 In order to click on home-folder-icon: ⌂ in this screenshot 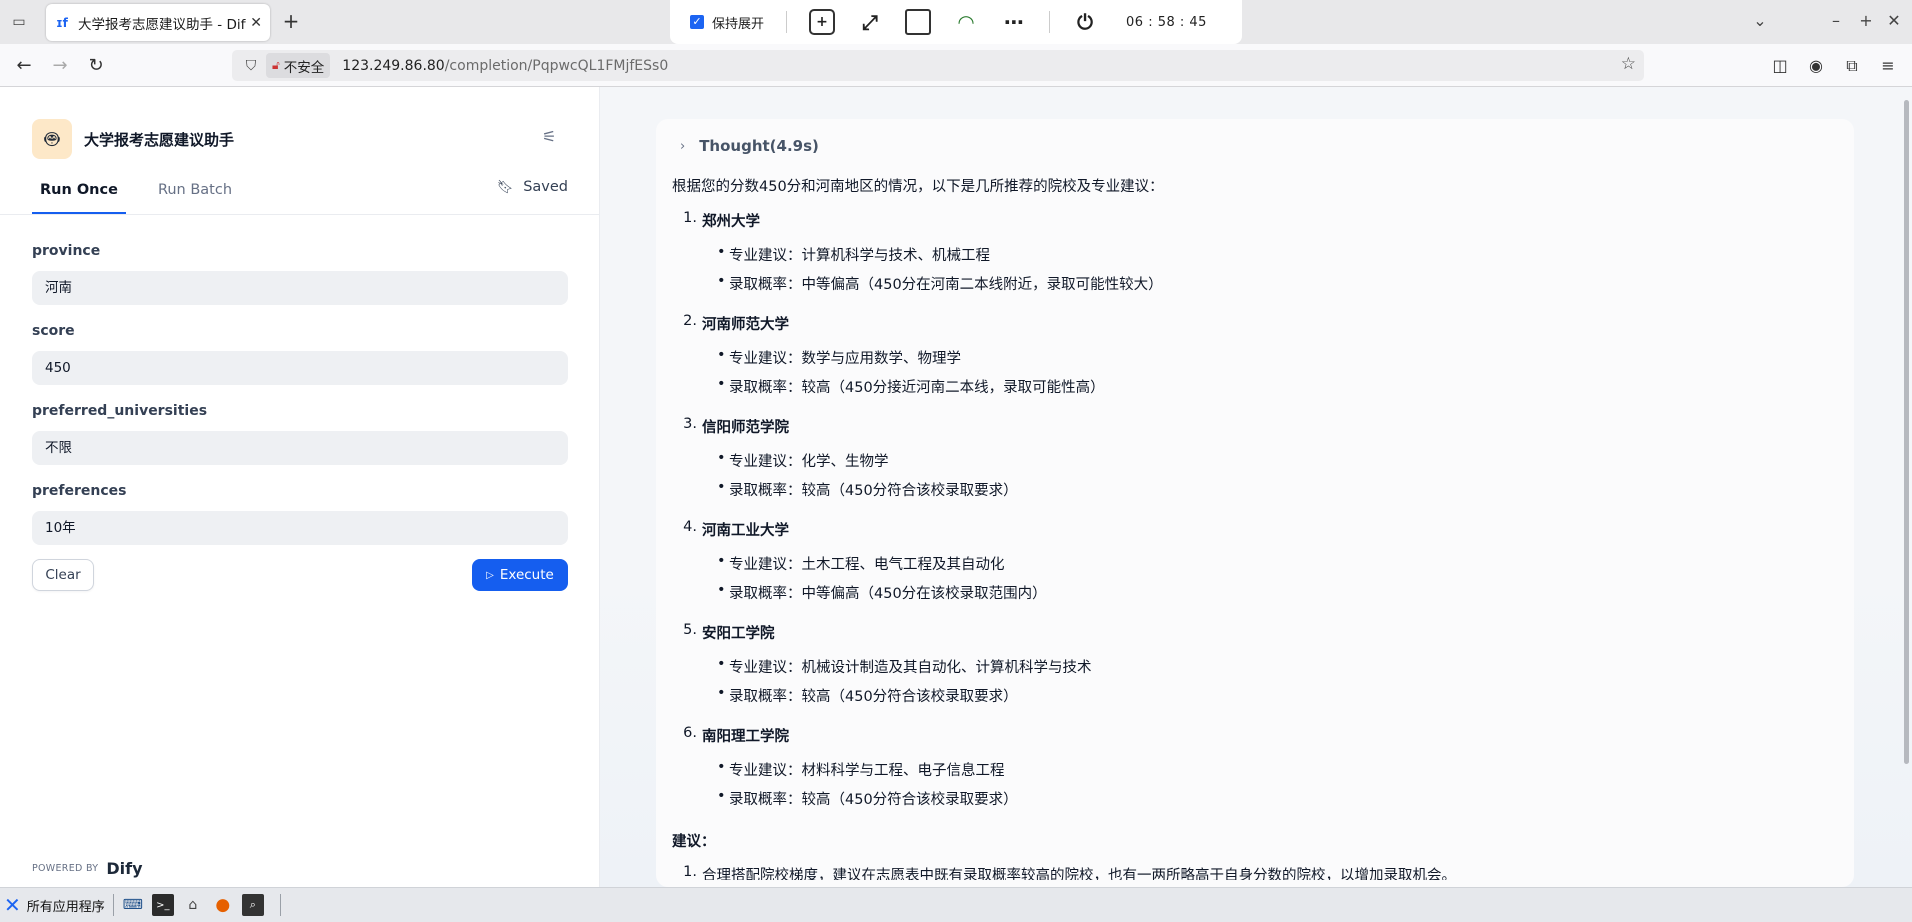, I will do `click(193, 905)`.